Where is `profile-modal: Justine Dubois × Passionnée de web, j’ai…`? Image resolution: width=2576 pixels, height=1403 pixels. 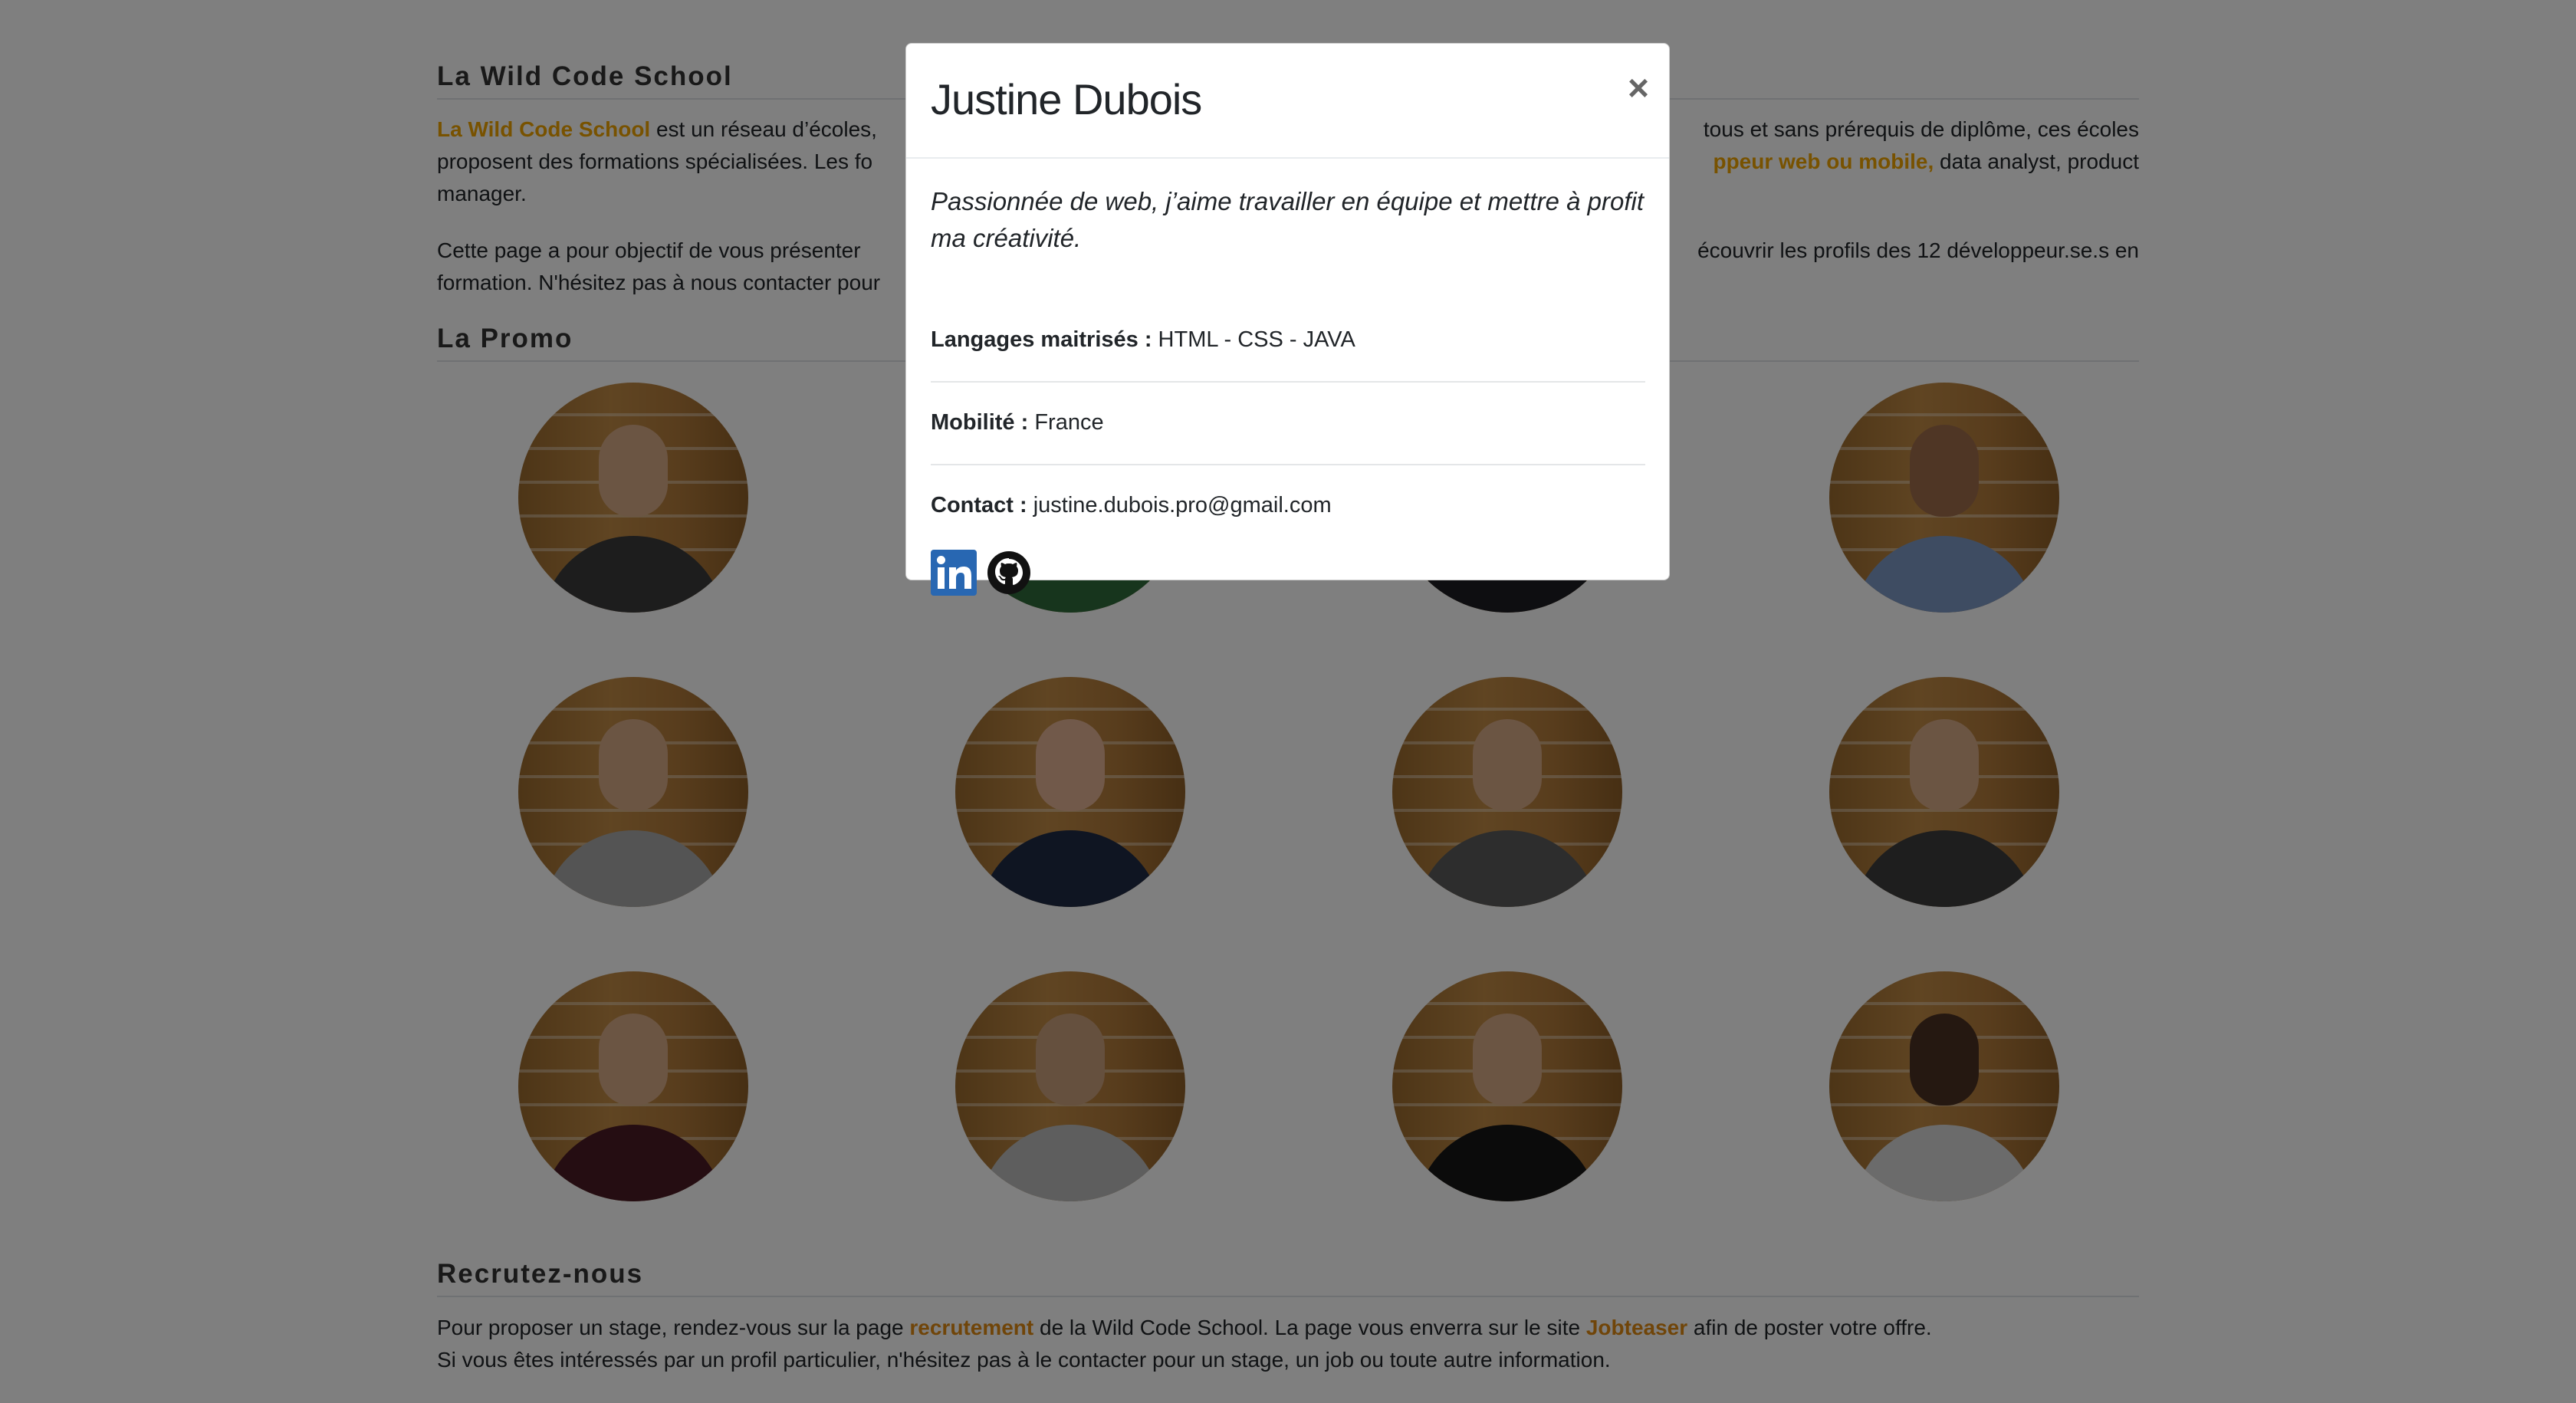
profile-modal: Justine Dubois × Passionnée de web, j’ai… is located at coordinates (1287, 320).